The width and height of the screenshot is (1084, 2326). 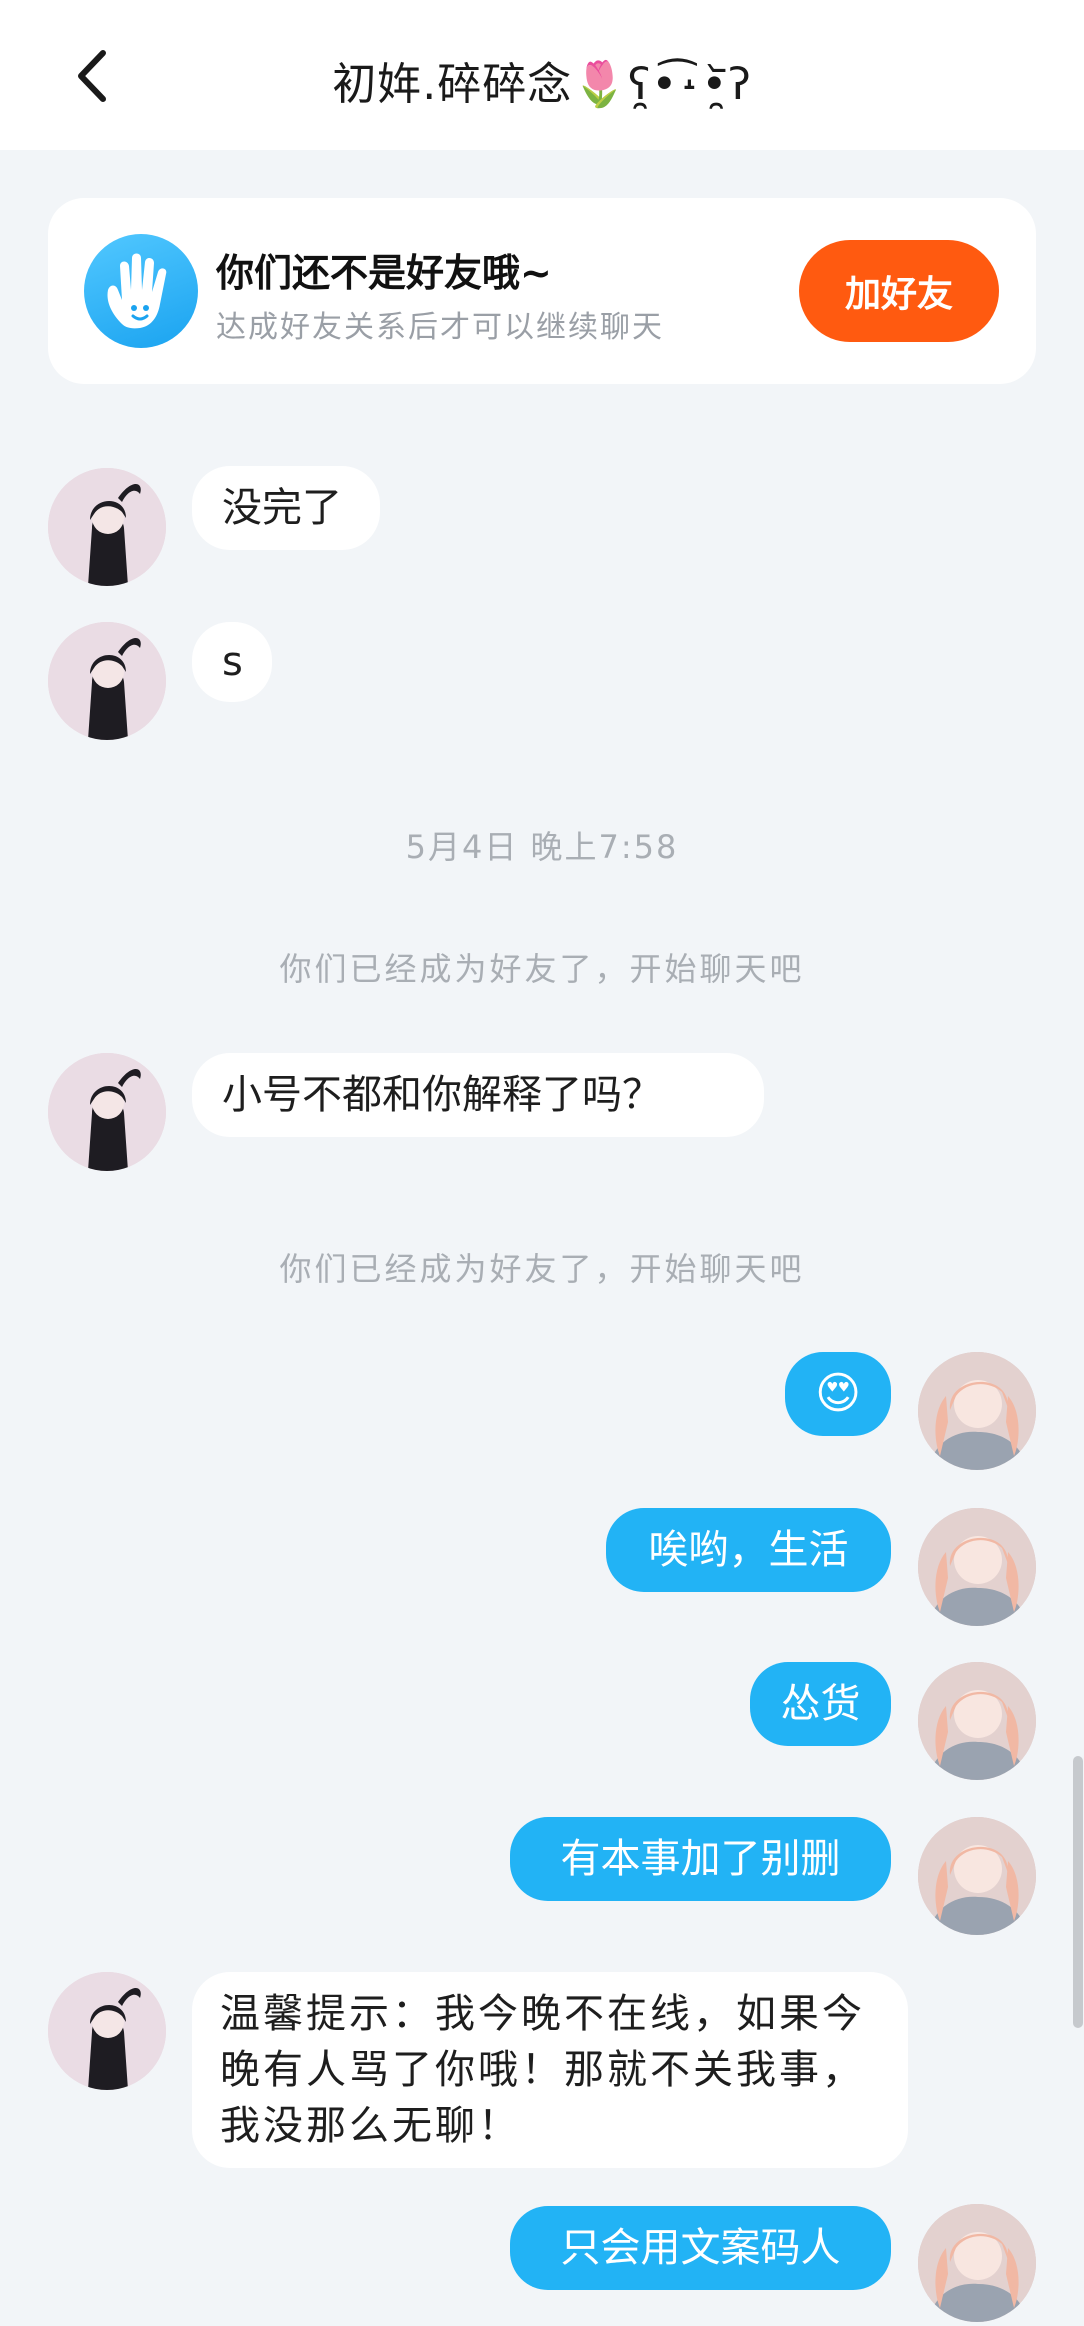 I want to click on banner-title: 你们还不是好友哦~, so click(x=384, y=273).